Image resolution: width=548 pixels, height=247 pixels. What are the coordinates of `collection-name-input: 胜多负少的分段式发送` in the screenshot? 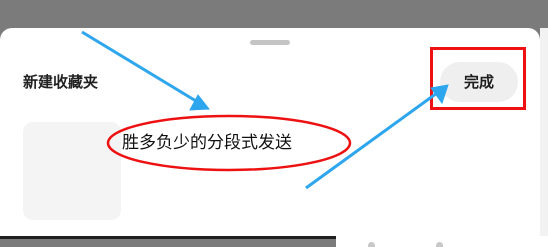 It's located at (232, 143).